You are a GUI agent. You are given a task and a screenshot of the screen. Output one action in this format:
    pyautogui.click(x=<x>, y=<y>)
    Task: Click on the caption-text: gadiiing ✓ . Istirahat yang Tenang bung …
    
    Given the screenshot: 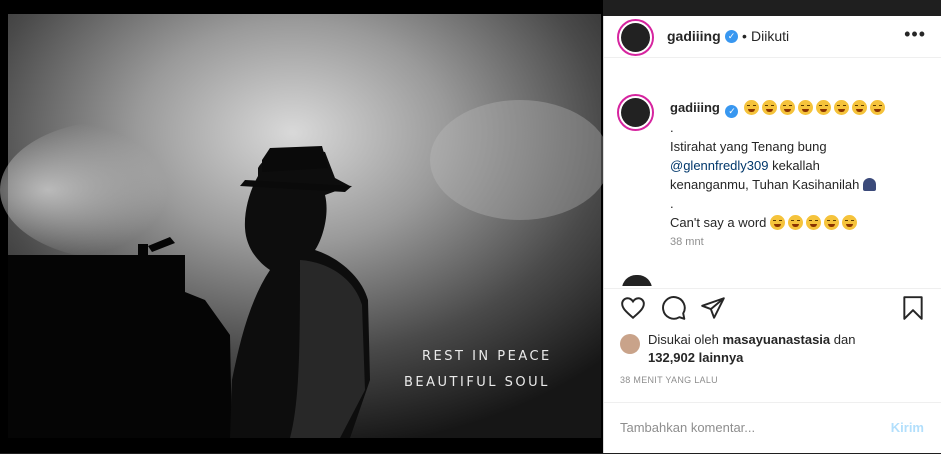 What is the action you would take?
    pyautogui.click(x=795, y=165)
    